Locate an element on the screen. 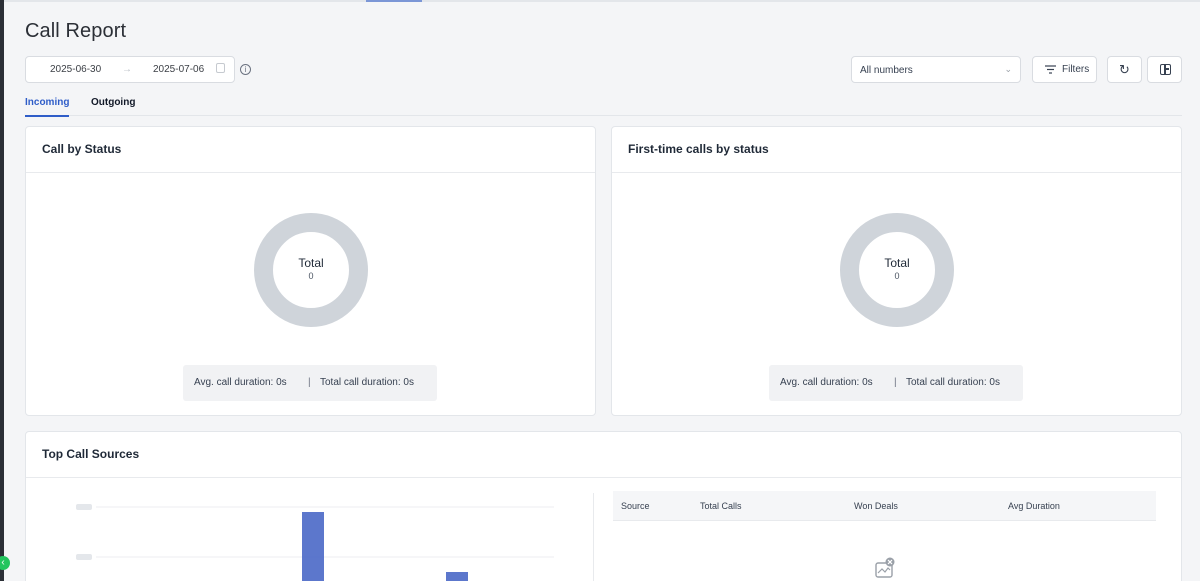 Image resolution: width=1200 pixels, height=581 pixels. info-icon: i is located at coordinates (245, 69).